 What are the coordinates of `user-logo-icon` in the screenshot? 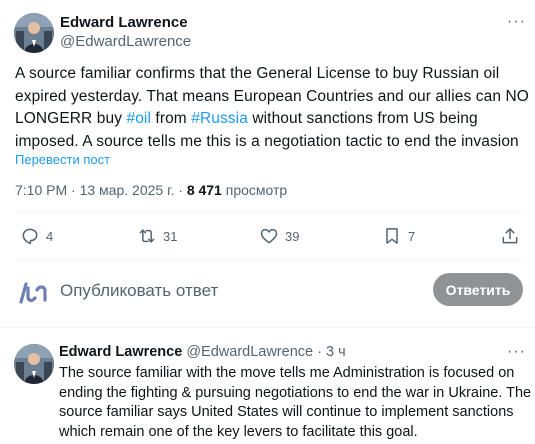 It's located at (33, 291).